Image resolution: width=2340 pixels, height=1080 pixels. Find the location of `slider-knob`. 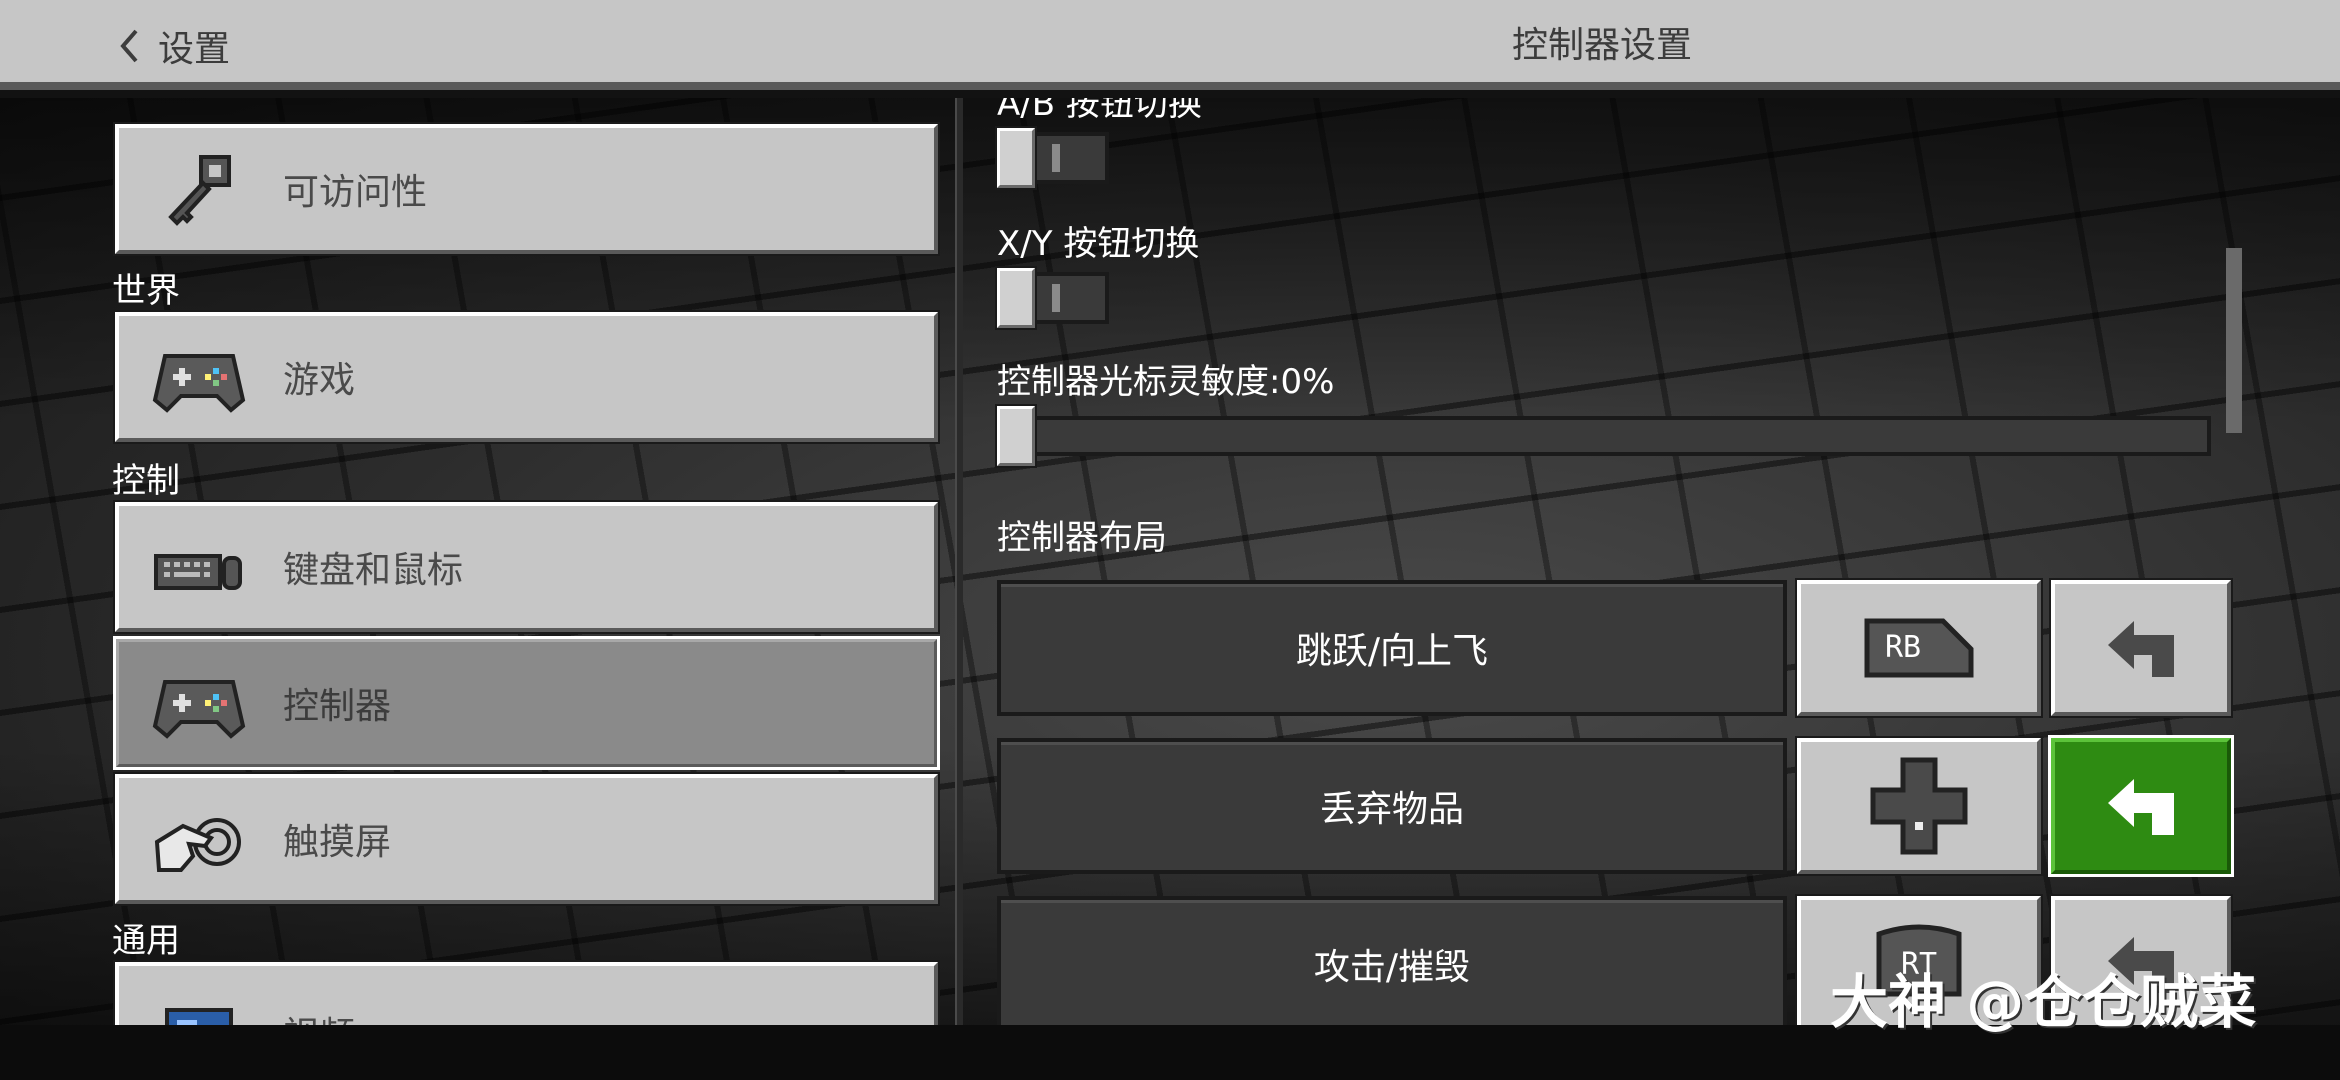

slider-knob is located at coordinates (1016, 436).